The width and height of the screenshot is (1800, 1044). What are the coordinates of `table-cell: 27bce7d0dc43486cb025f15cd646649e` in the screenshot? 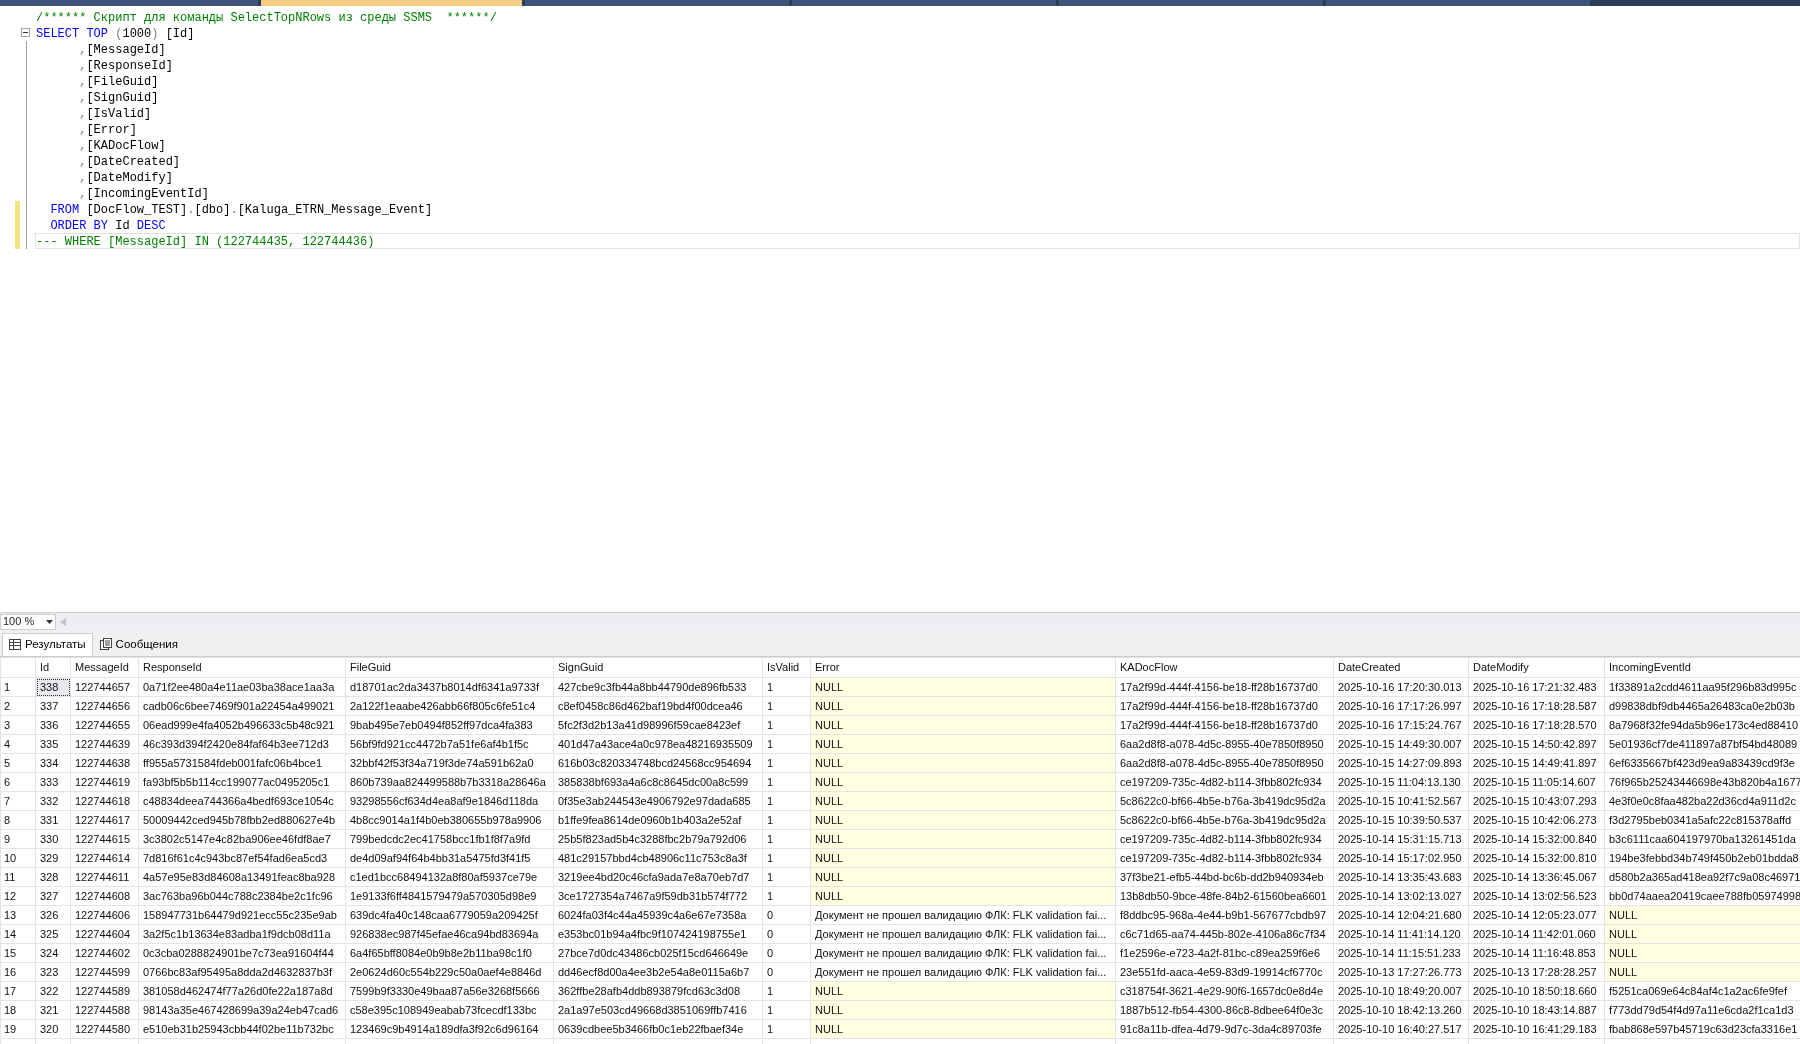 It's located at (658, 953).